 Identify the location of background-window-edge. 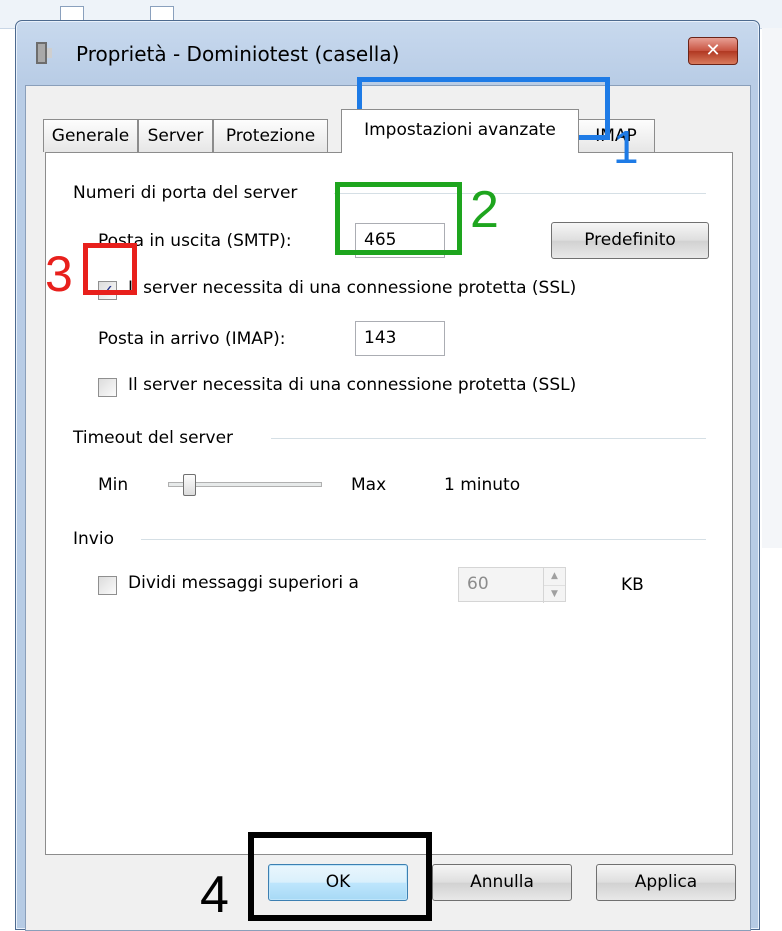
(772, 288).